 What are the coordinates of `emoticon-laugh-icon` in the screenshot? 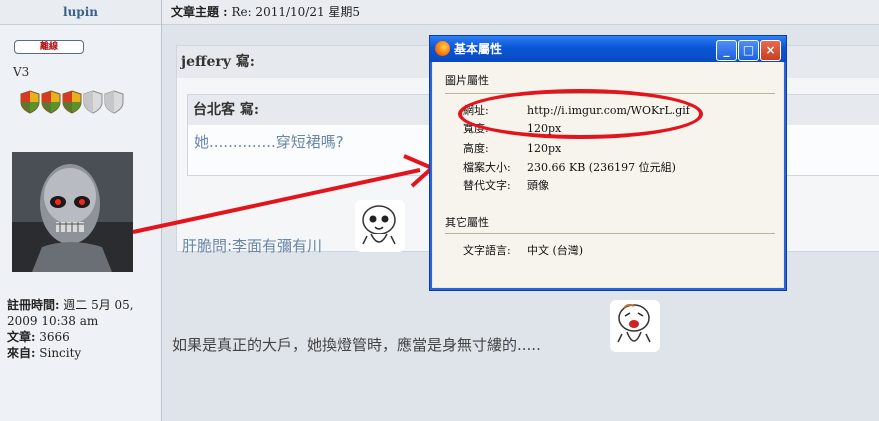 It's located at (635, 326).